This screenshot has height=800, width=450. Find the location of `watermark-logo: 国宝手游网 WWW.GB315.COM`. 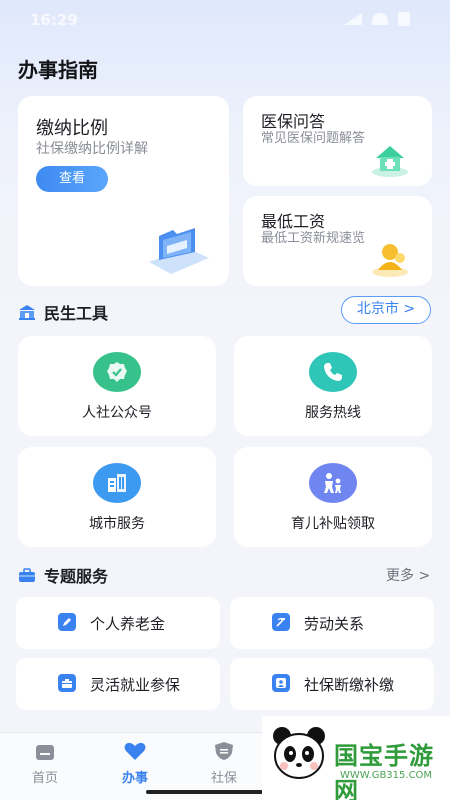

watermark-logo: 国宝手游网 WWW.GB315.COM is located at coordinates (356, 758).